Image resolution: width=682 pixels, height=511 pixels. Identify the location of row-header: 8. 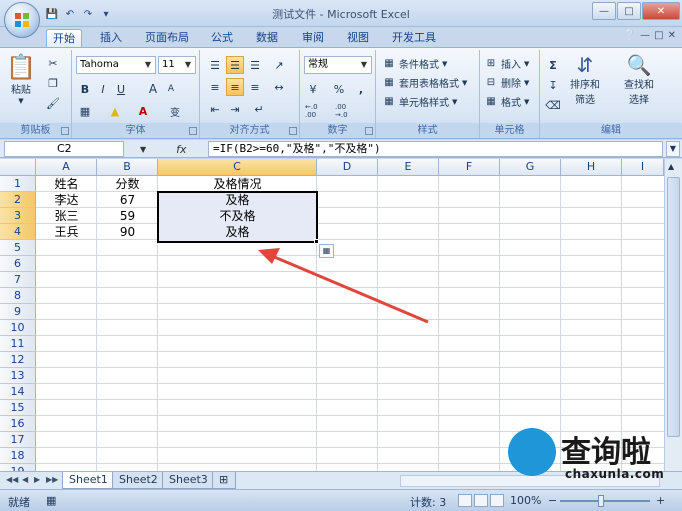
(18, 296).